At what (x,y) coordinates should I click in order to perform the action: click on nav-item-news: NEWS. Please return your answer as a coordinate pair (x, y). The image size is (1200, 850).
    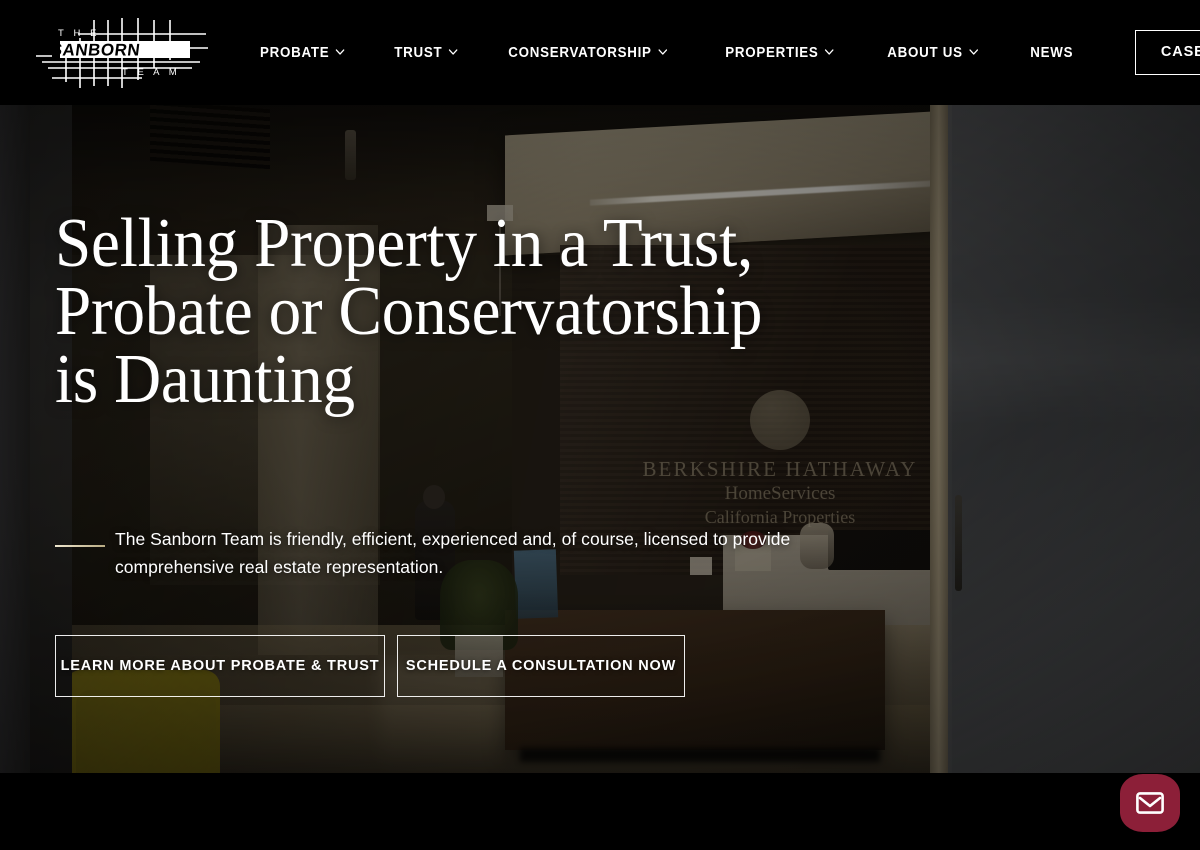
    Looking at the image, I should click on (1051, 53).